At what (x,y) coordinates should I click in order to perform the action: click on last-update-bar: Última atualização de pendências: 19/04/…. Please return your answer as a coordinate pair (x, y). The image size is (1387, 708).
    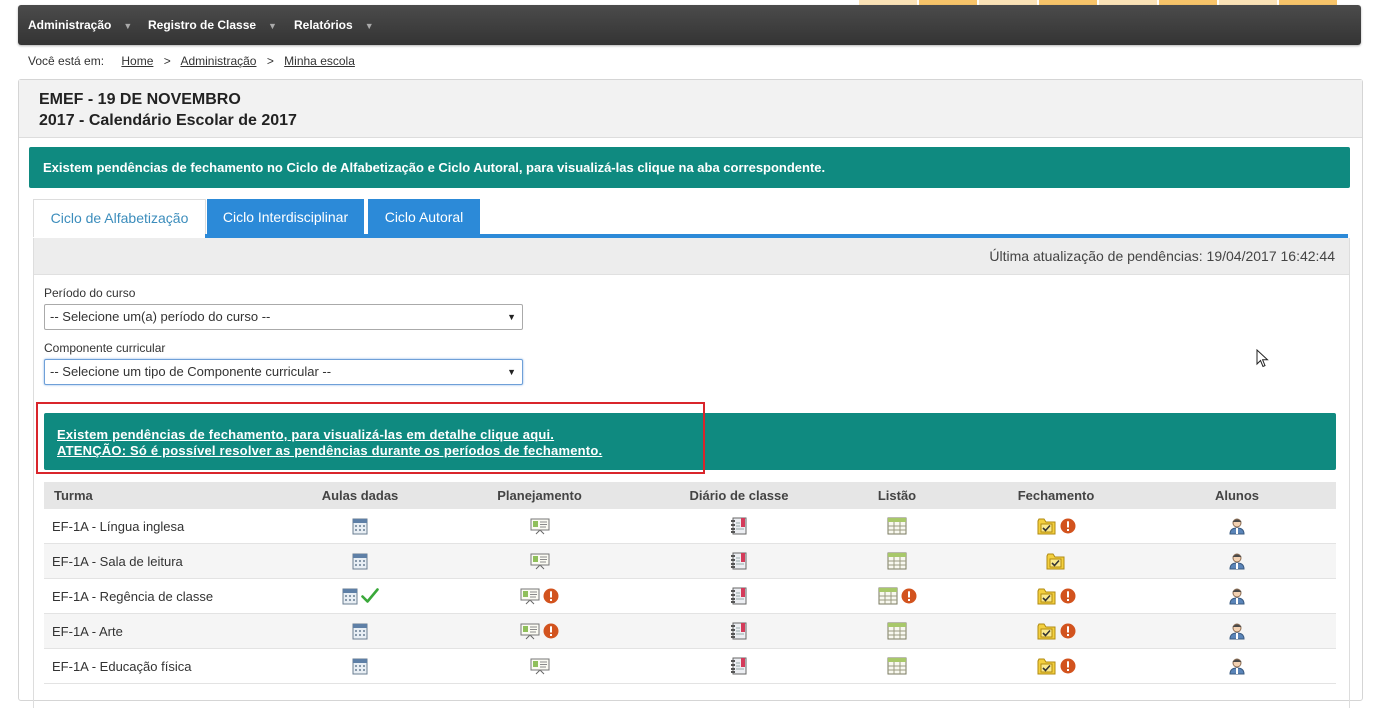
    Looking at the image, I should click on (691, 256).